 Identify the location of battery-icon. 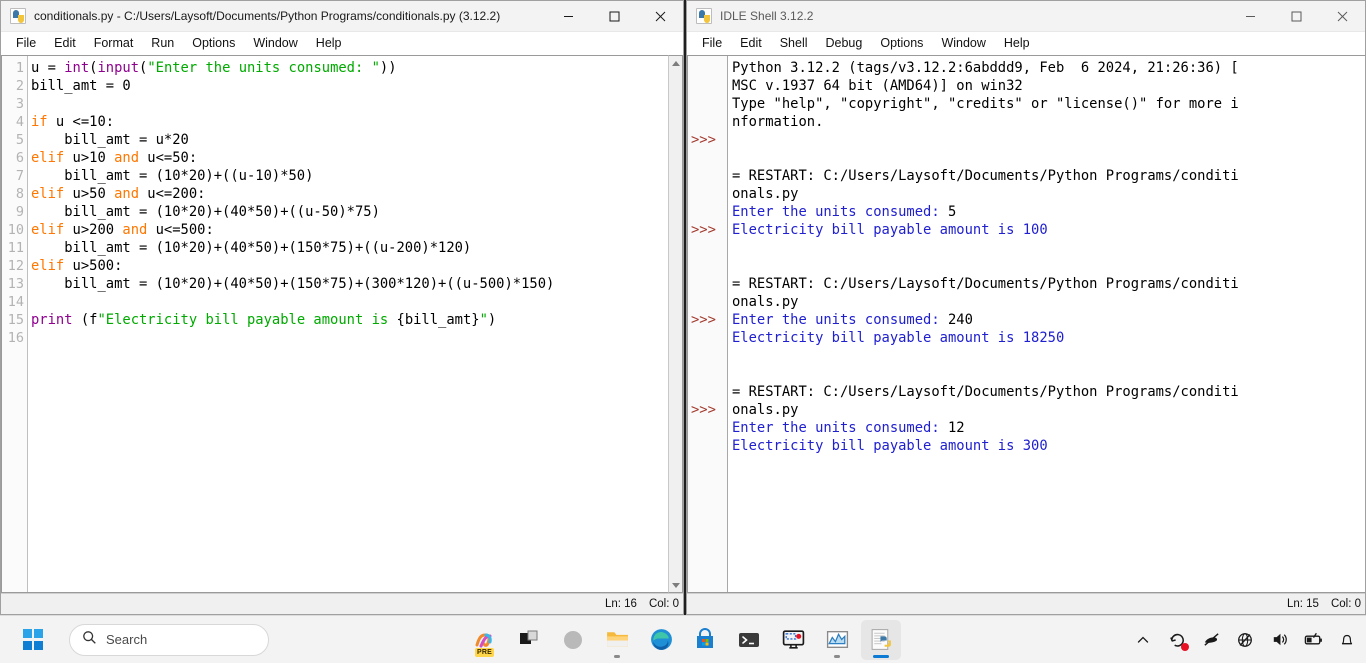
(1313, 640).